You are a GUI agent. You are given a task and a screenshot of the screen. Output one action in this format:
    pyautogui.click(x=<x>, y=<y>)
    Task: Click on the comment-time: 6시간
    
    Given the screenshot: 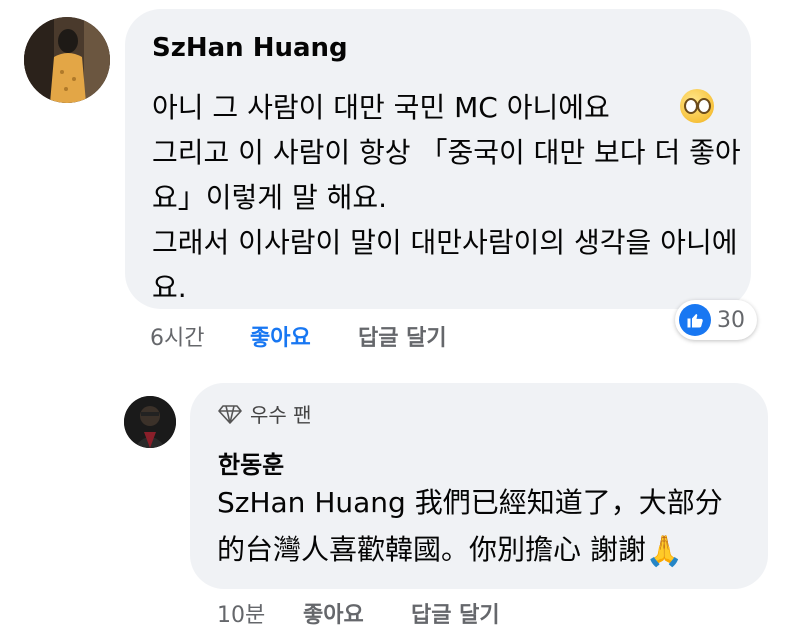 What is the action you would take?
    pyautogui.click(x=177, y=336)
    